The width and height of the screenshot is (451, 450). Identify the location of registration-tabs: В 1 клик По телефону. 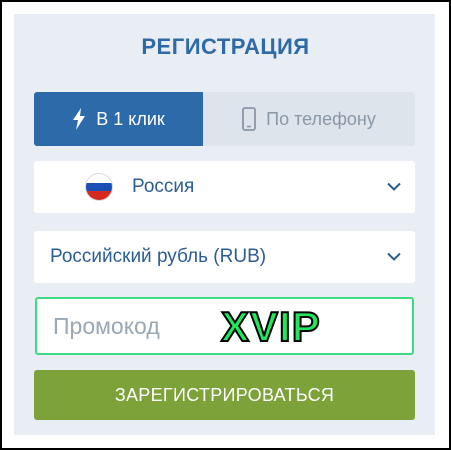
(224, 119).